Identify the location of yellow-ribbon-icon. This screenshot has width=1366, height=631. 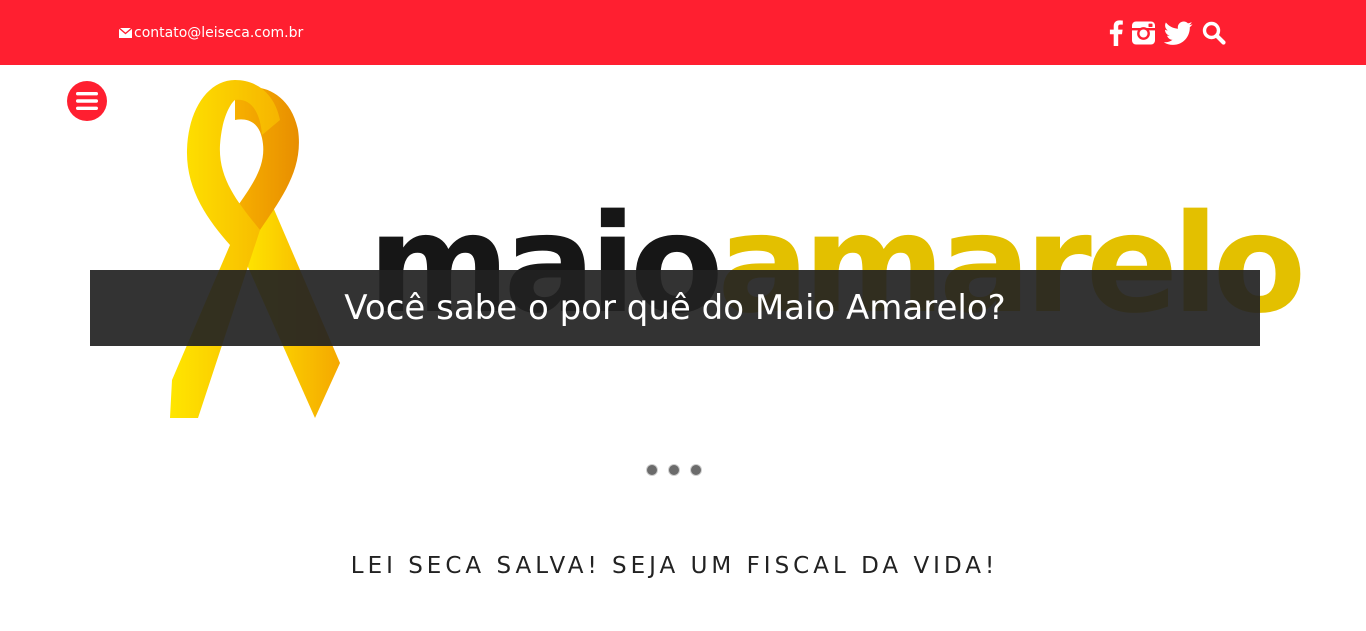
(255, 249).